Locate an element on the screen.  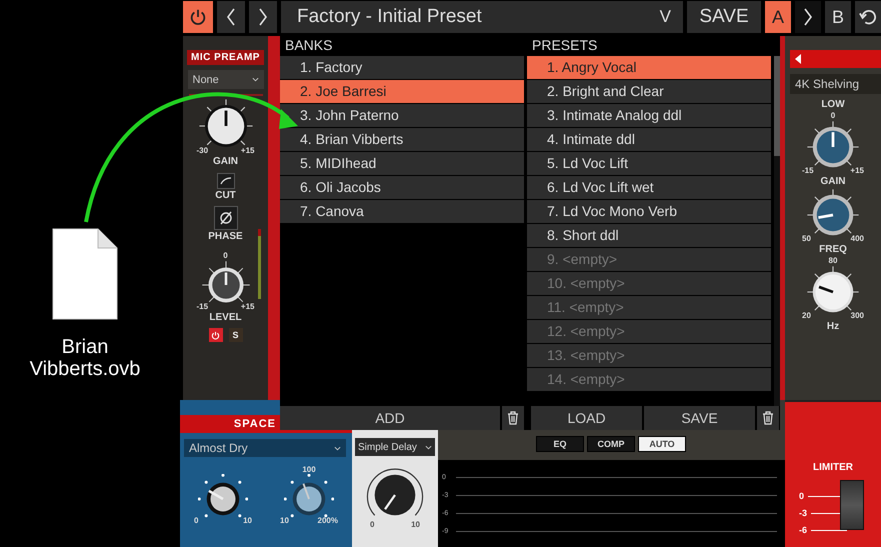
scale-label: -30 is located at coordinates (202, 150).